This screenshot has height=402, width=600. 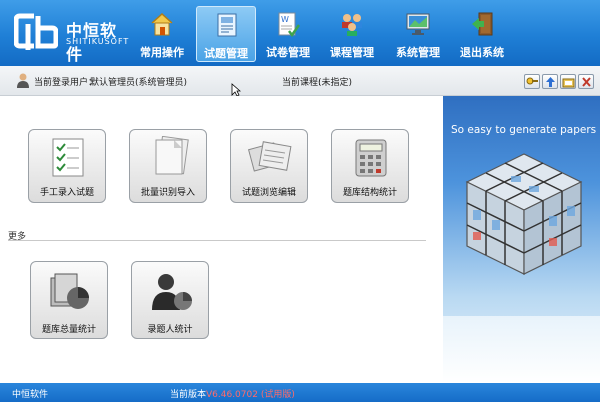 What do you see at coordinates (250, 395) in the screenshot?
I see `version-value: V6.46.0702 (试用版)` at bounding box center [250, 395].